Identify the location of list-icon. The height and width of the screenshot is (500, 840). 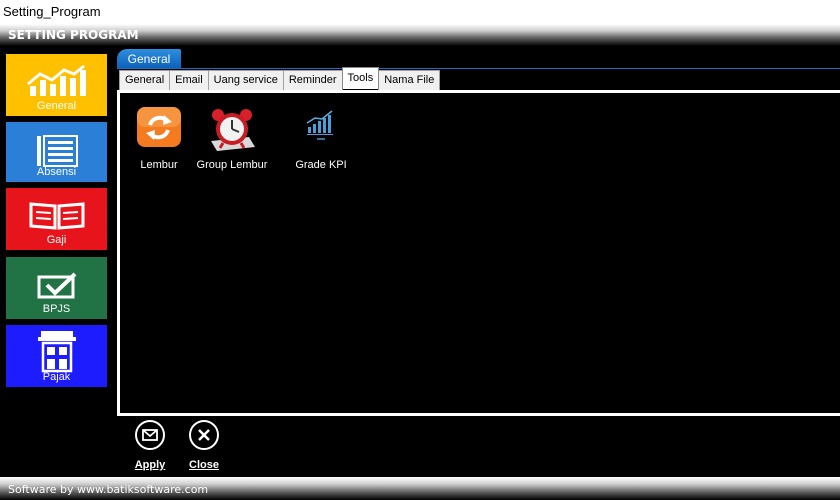
(57, 151).